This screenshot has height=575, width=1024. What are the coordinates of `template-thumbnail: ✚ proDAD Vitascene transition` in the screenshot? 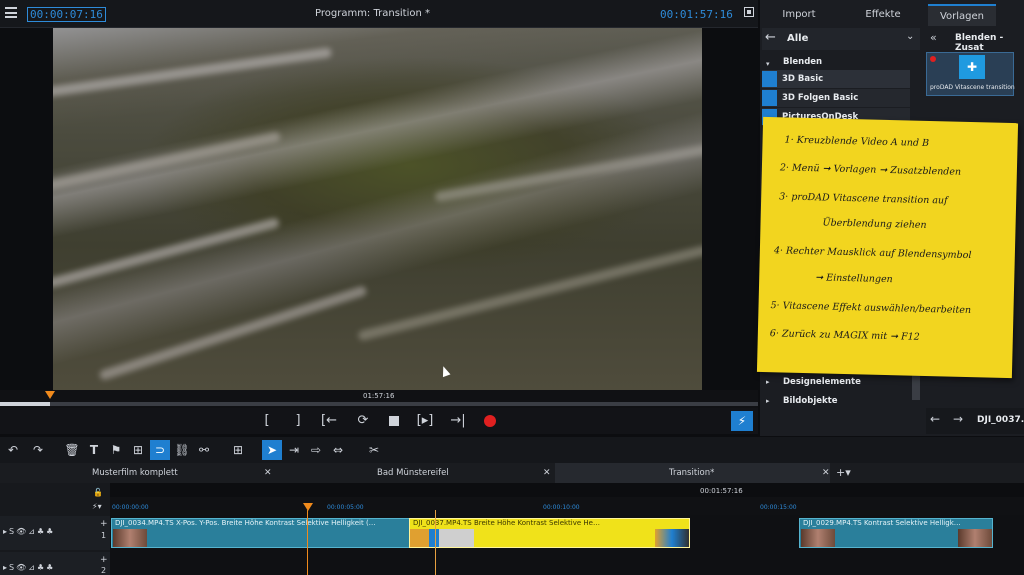 It's located at (970, 74).